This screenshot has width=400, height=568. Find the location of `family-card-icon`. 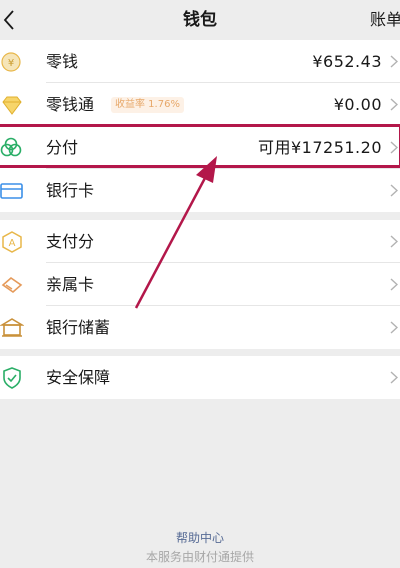

family-card-icon is located at coordinates (12, 285).